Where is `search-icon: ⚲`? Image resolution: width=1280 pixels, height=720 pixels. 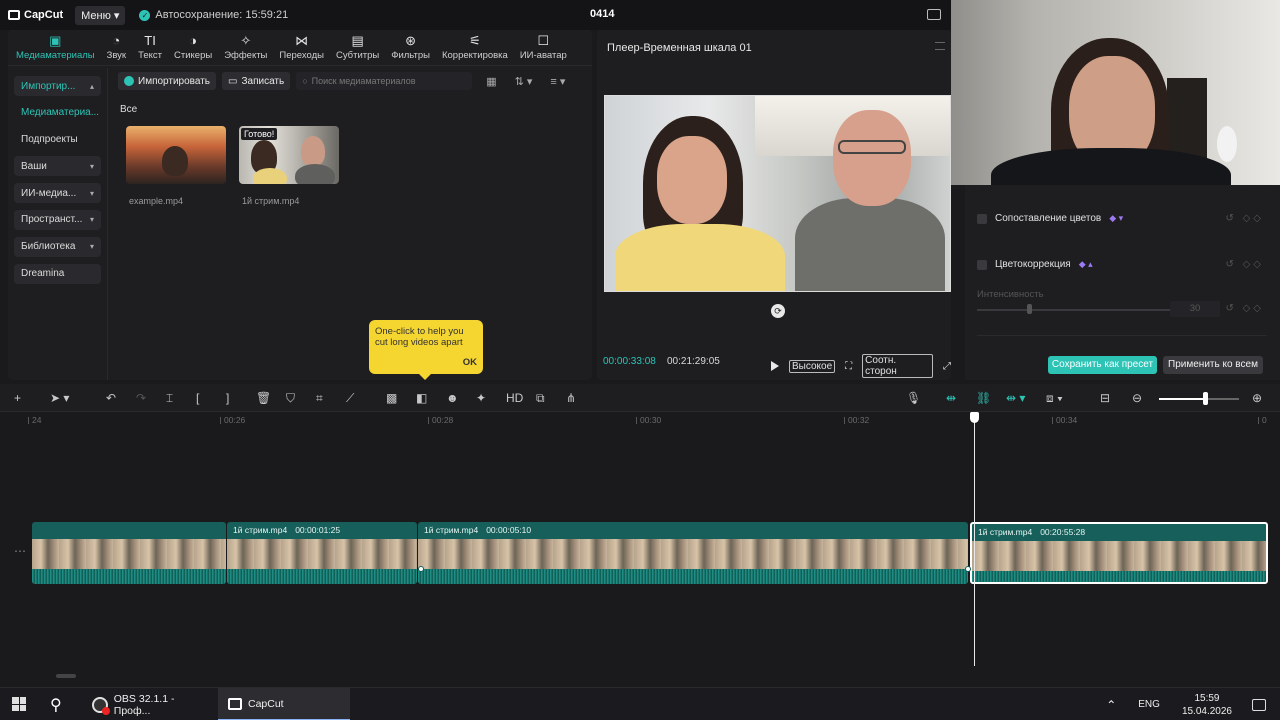 search-icon: ⚲ is located at coordinates (56, 705).